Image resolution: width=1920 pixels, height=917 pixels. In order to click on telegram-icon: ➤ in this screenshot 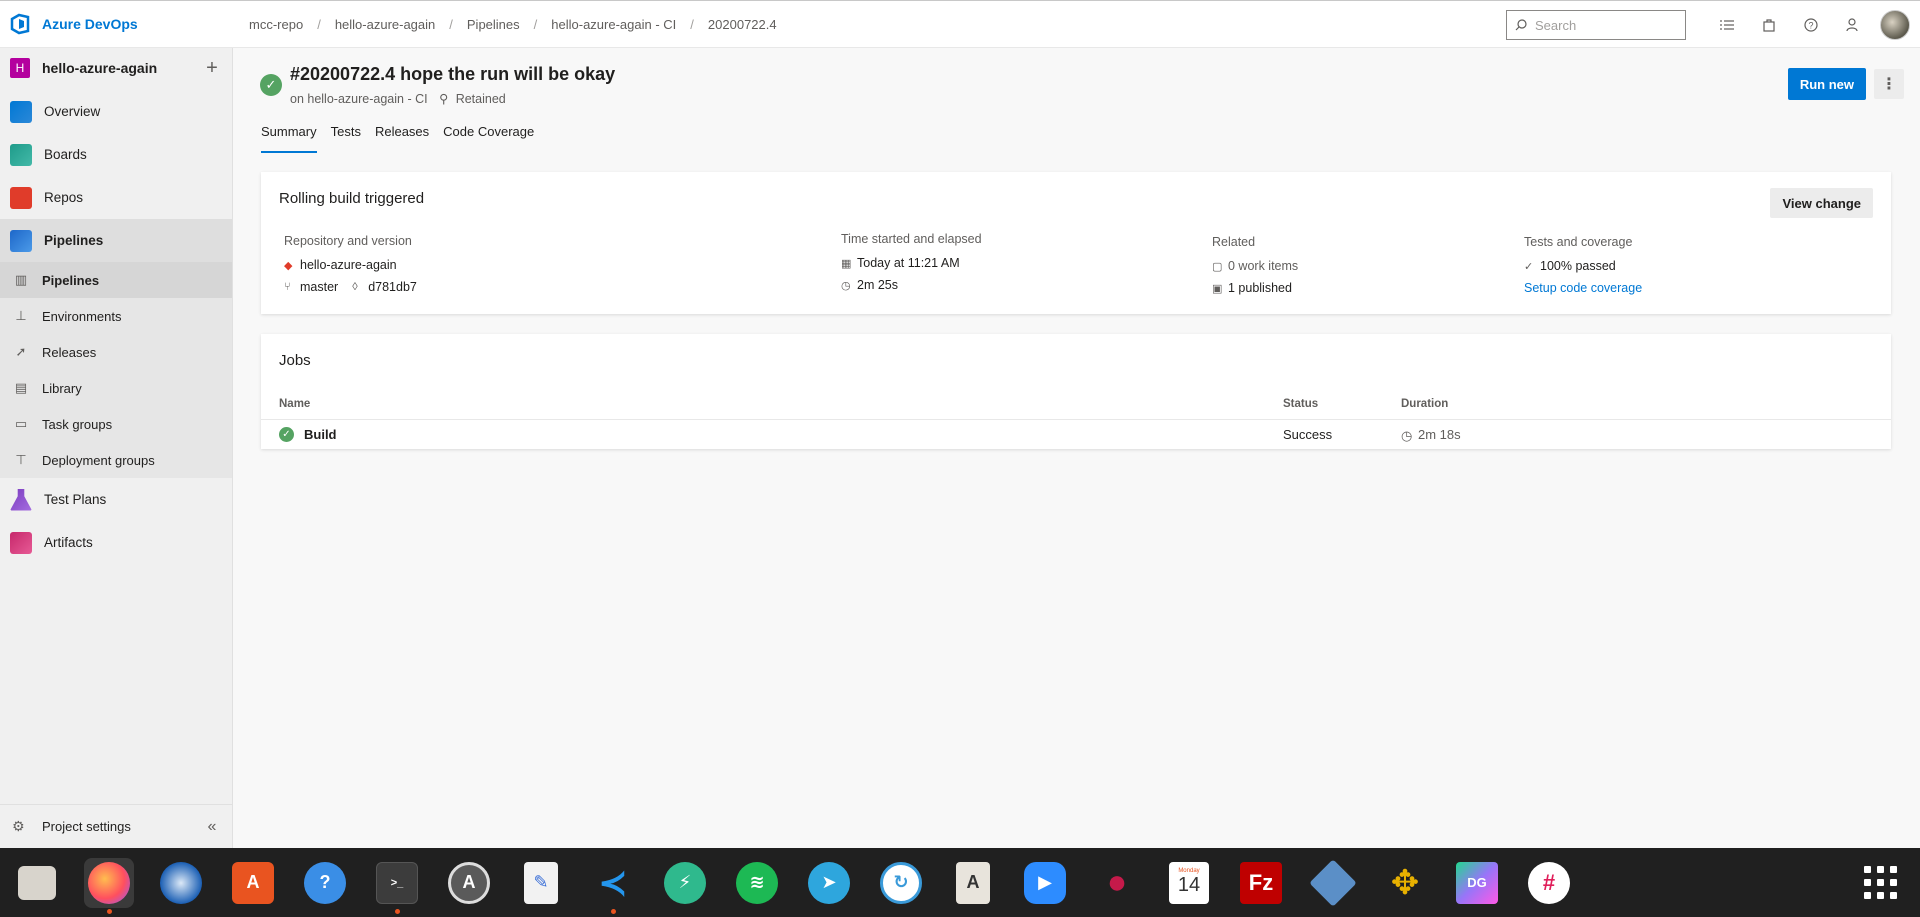, I will do `click(829, 882)`.